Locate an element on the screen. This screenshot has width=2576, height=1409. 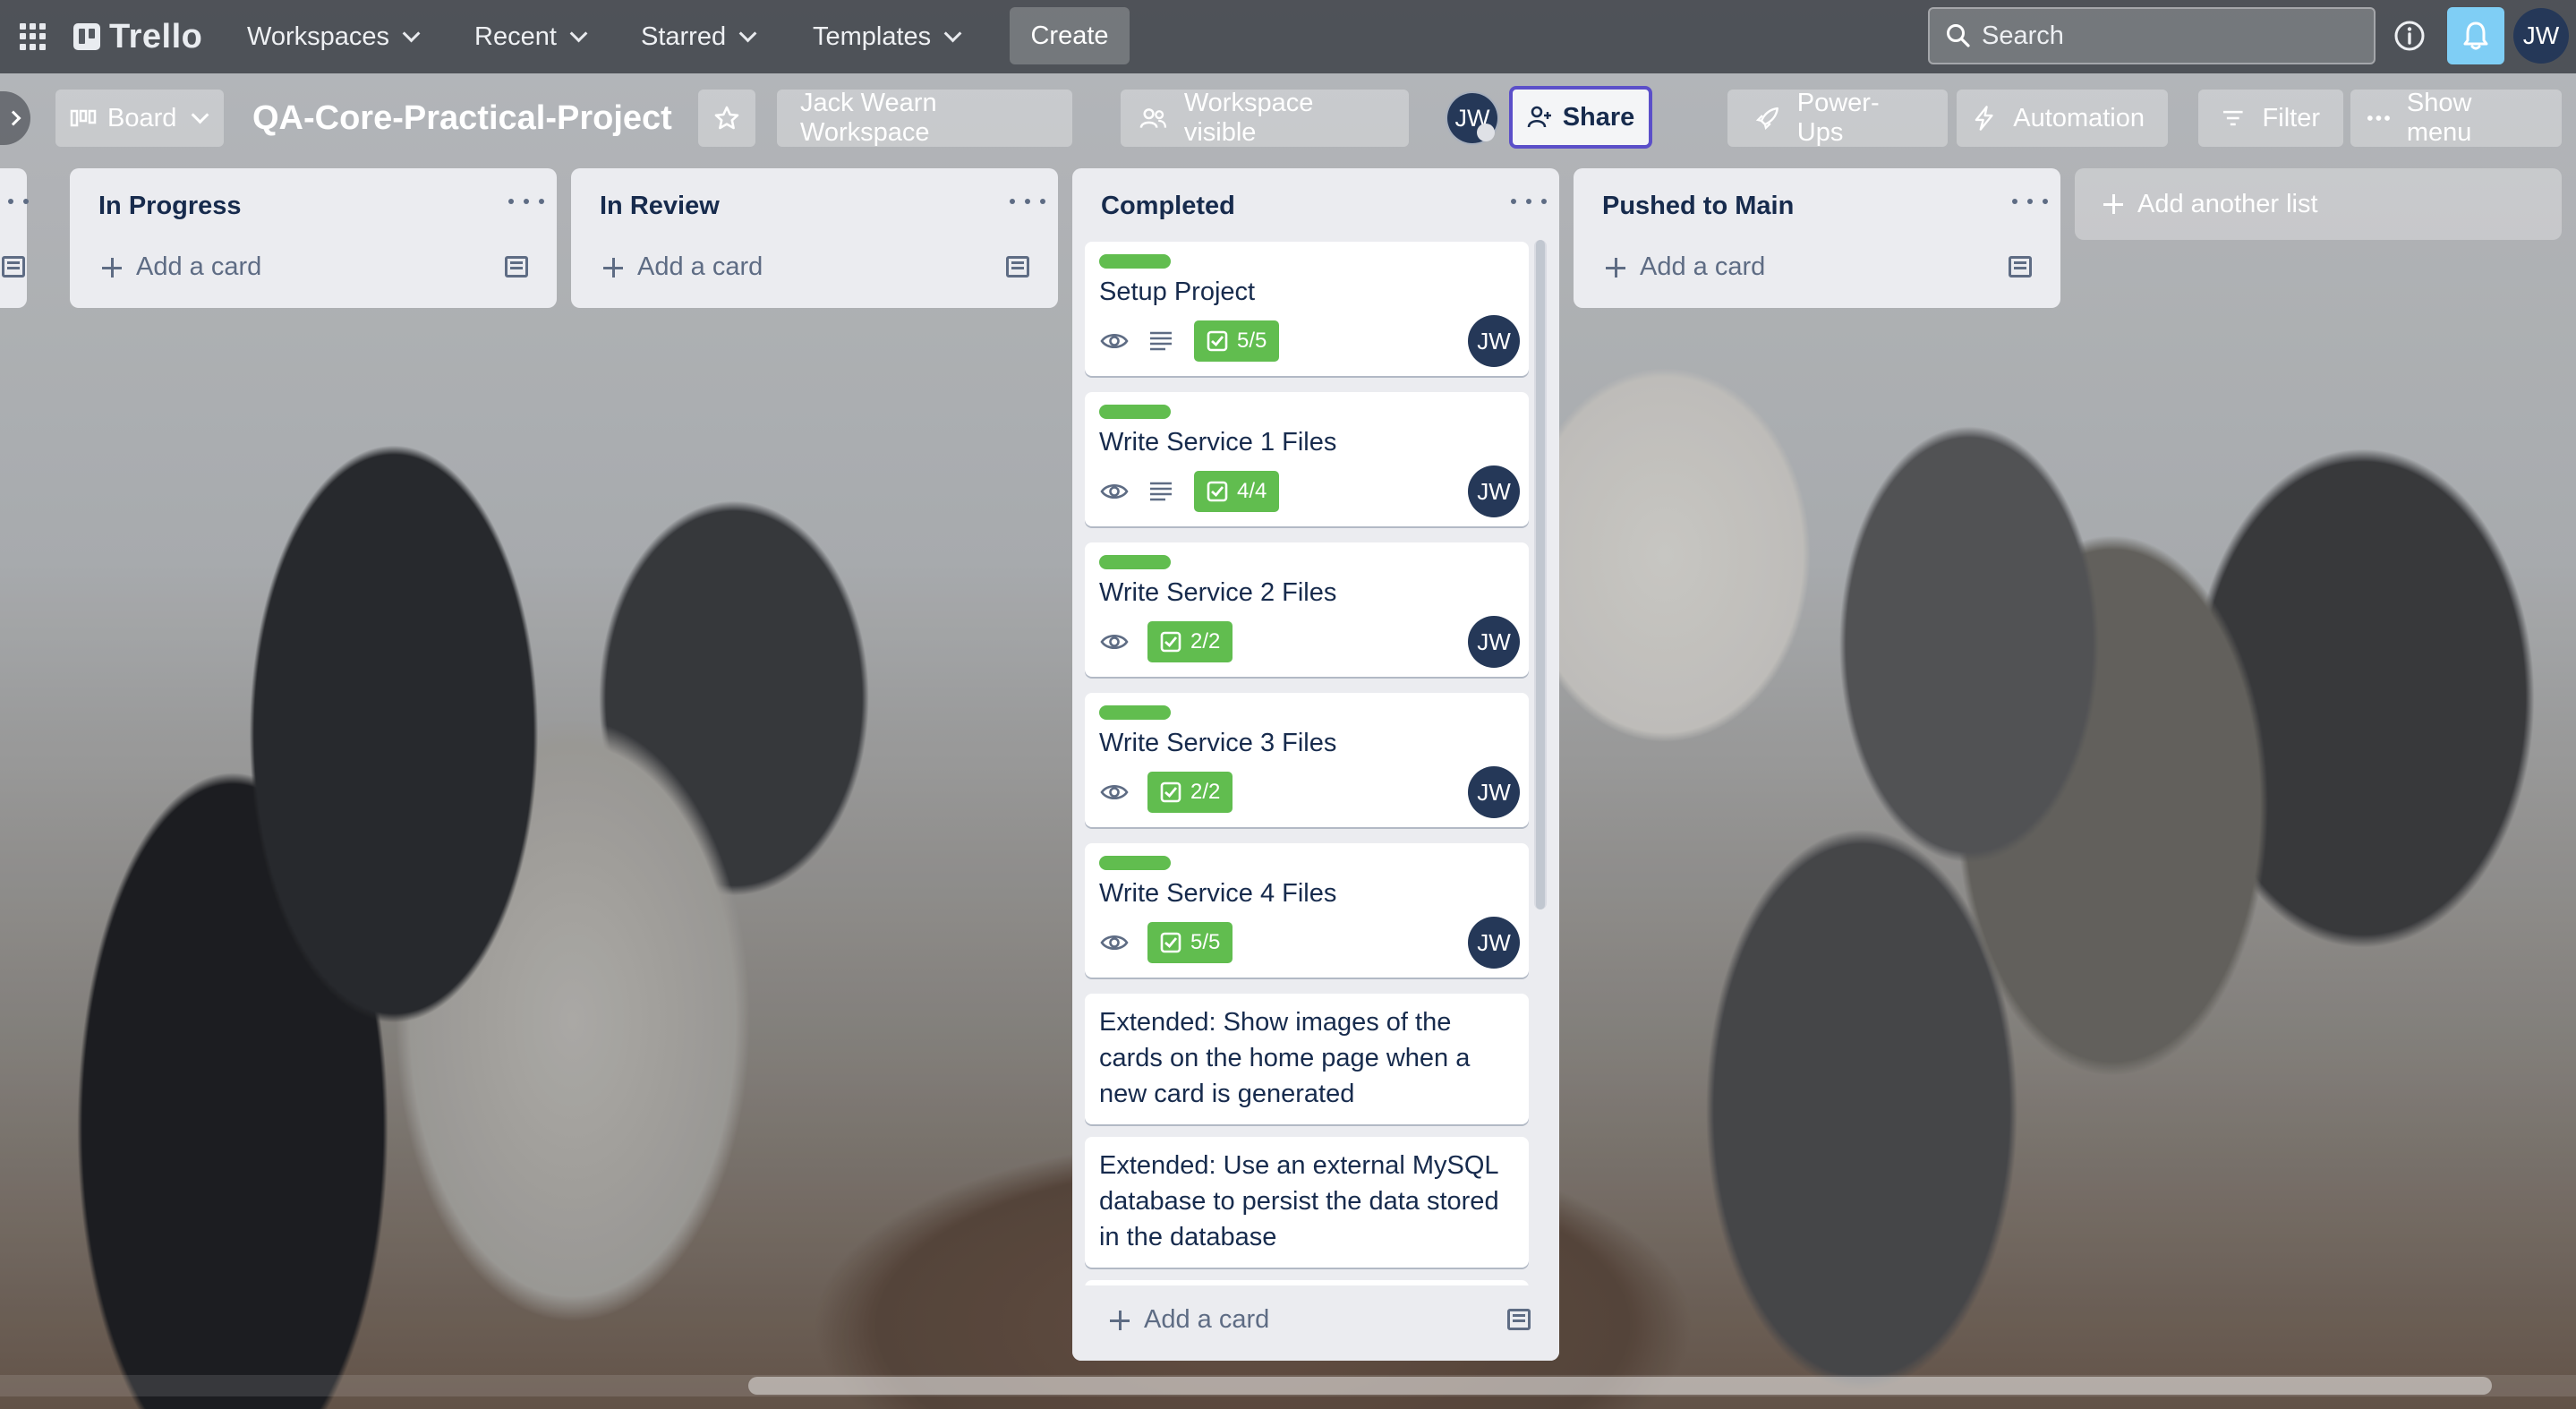
recent-menu-label: Recent is located at coordinates (515, 36).